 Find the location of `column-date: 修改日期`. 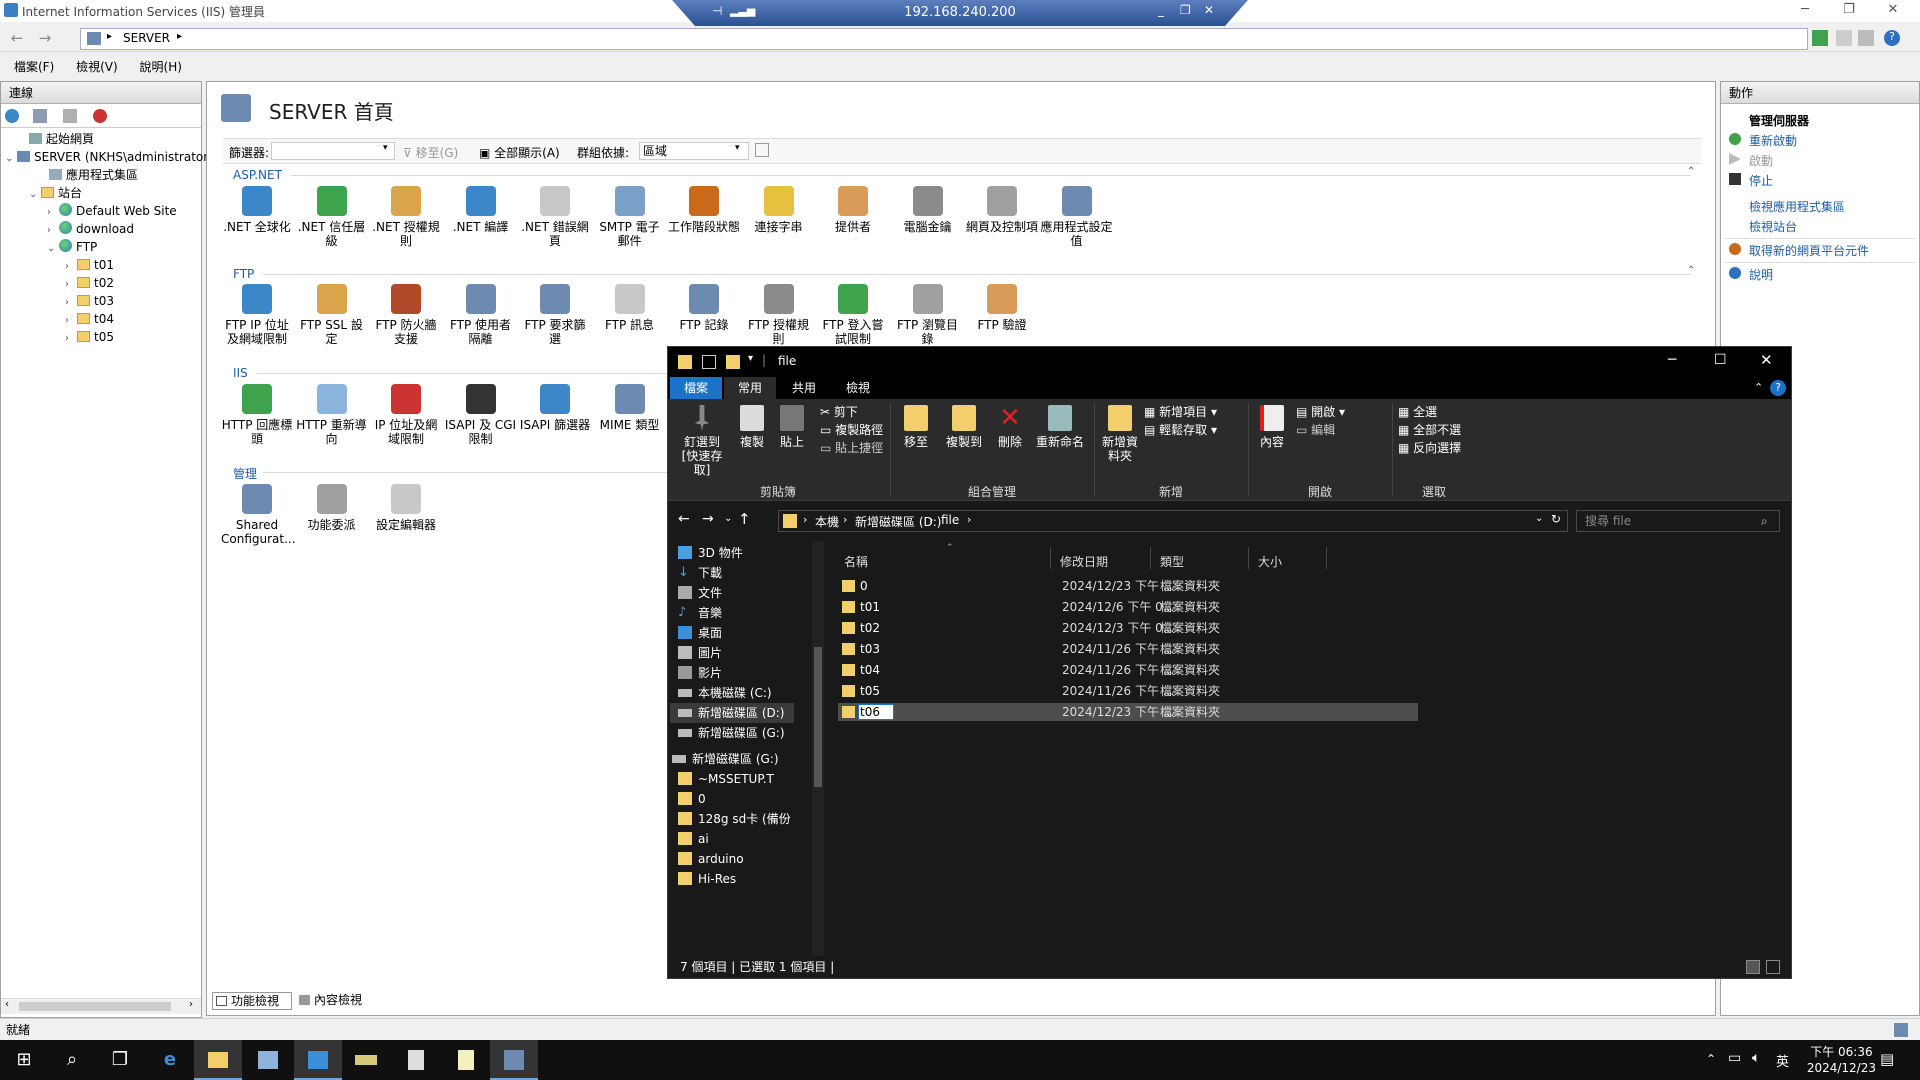

column-date: 修改日期 is located at coordinates (1084, 561).